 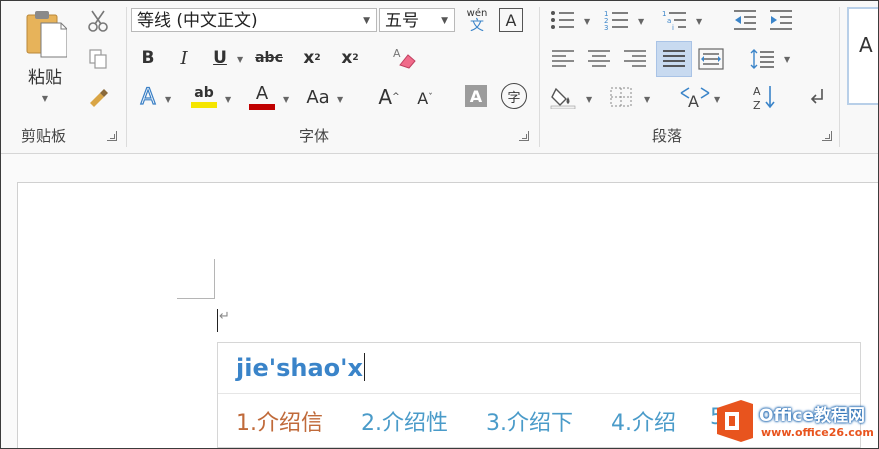 I want to click on paste-button: 粘贴 ▼, so click(x=45, y=57).